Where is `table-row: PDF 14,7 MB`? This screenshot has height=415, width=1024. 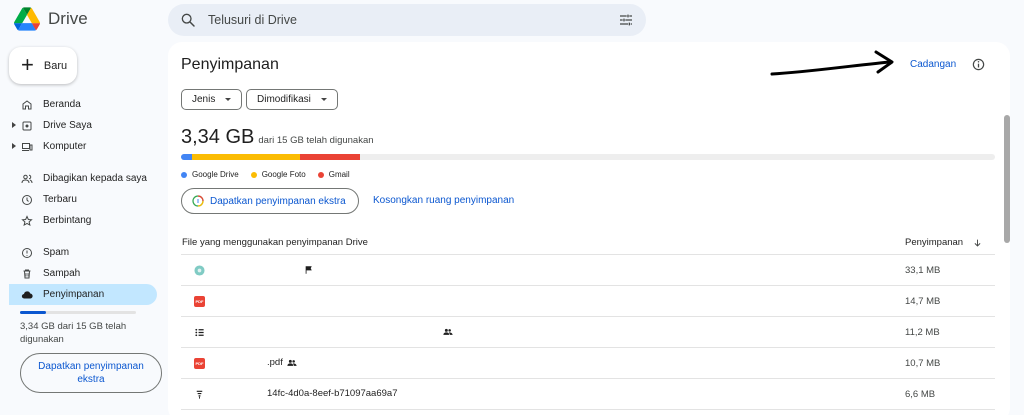
table-row: PDF 14,7 MB is located at coordinates (588, 301).